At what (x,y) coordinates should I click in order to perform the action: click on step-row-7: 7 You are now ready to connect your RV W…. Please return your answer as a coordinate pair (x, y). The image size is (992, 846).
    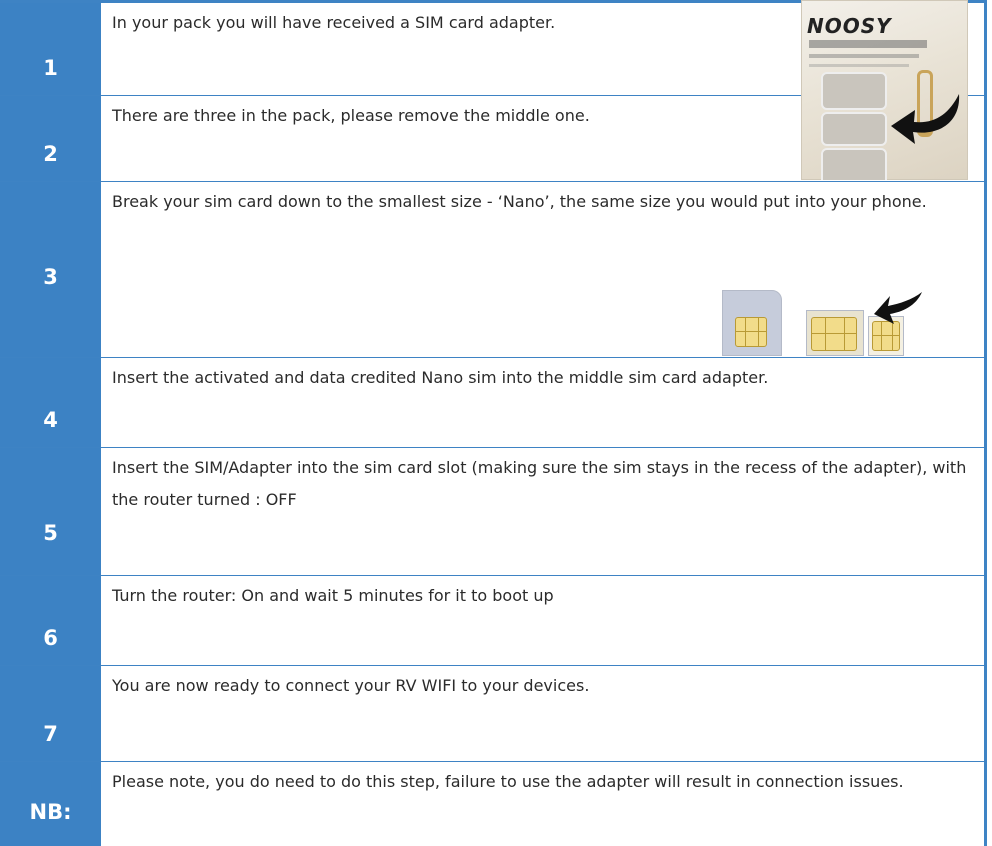
    Looking at the image, I should click on (493, 713).